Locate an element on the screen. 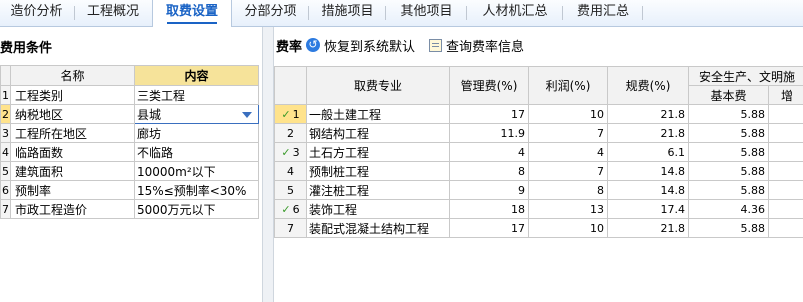 The height and width of the screenshot is (302, 803). condition-name: 工程类别 is located at coordinates (72, 95).